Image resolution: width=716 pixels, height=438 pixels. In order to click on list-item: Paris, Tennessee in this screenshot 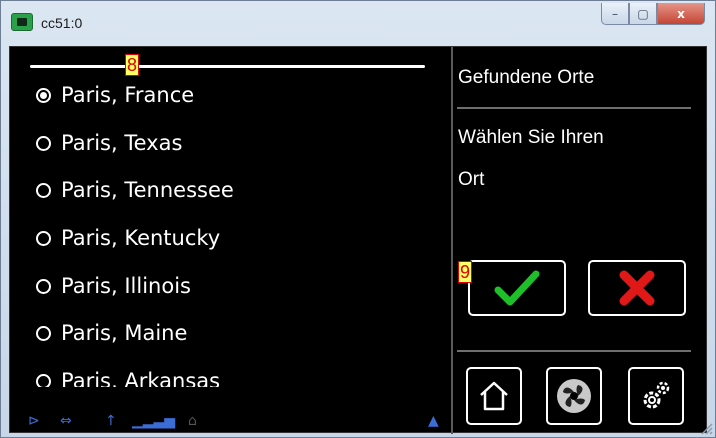, I will do `click(135, 190)`.